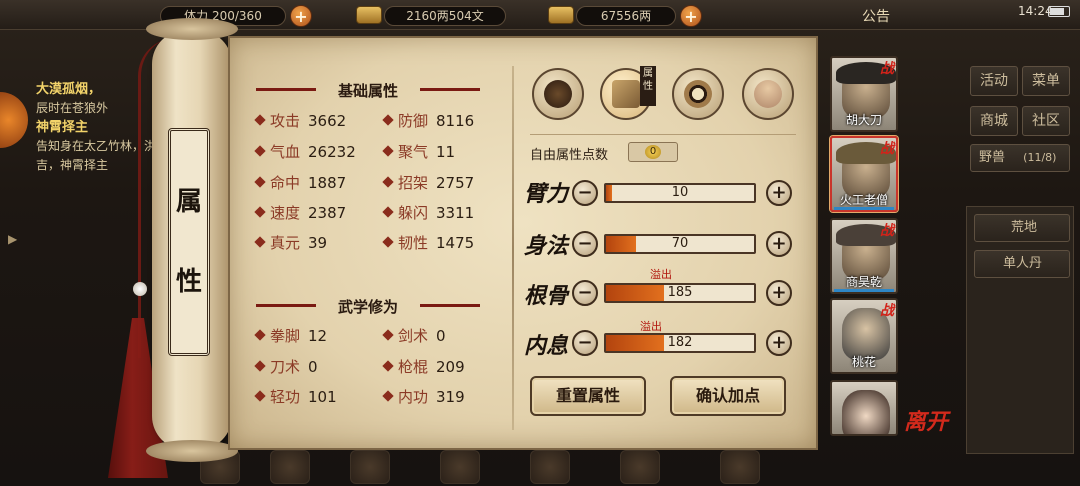  Describe the element at coordinates (561, 15) in the screenshot. I see `gold-icon` at that location.